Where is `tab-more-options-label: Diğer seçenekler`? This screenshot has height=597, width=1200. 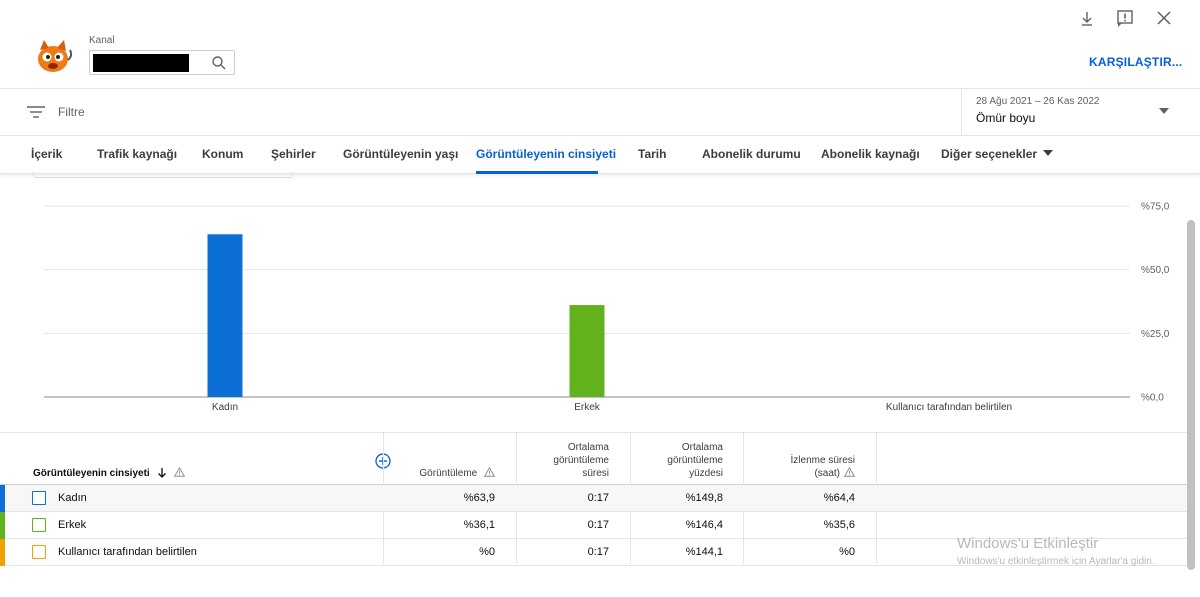
tab-more-options-label: Diğer seçenekler is located at coordinates (989, 154).